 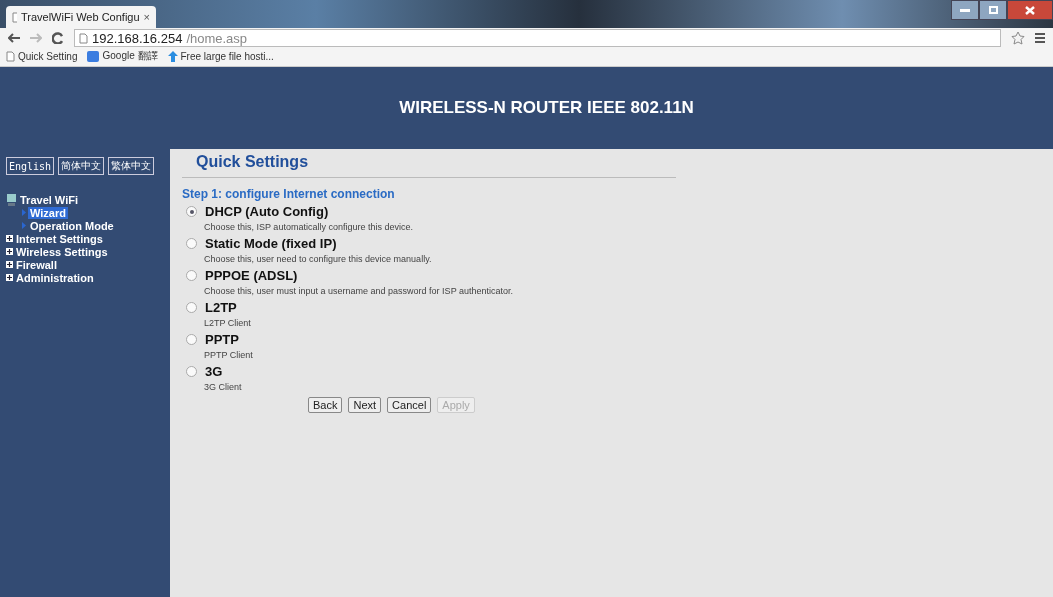 What do you see at coordinates (214, 371) in the screenshot?
I see `option-label: 3G` at bounding box center [214, 371].